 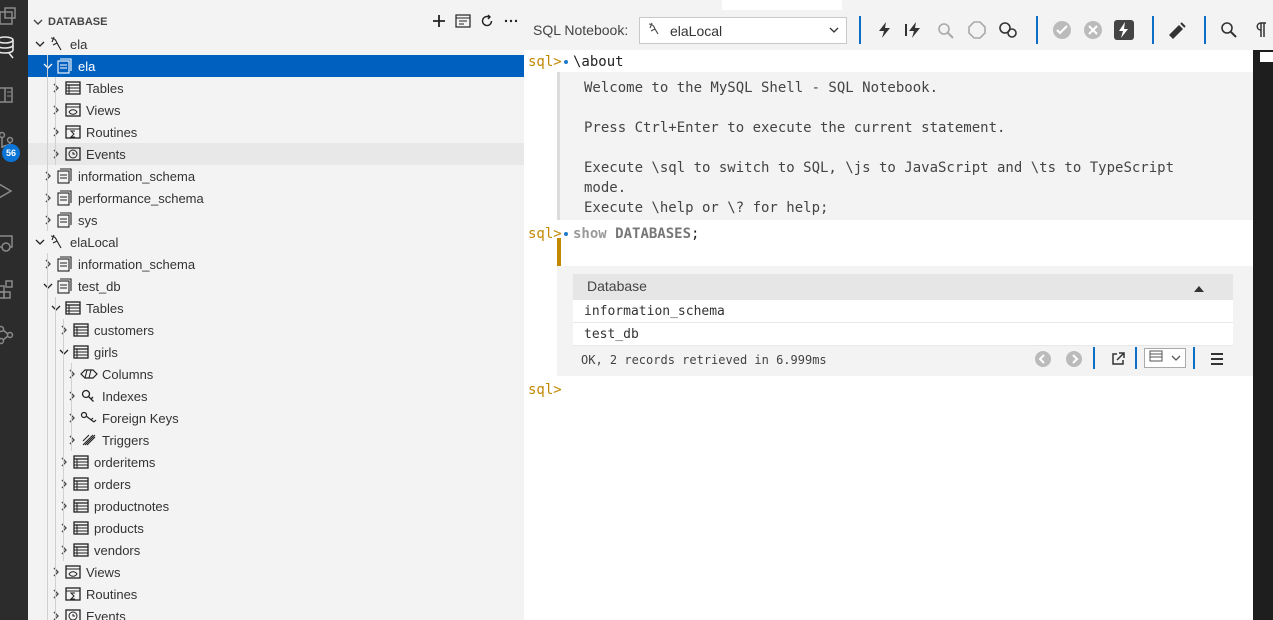 What do you see at coordinates (117, 550) in the screenshot?
I see `tree-item-label: vendors` at bounding box center [117, 550].